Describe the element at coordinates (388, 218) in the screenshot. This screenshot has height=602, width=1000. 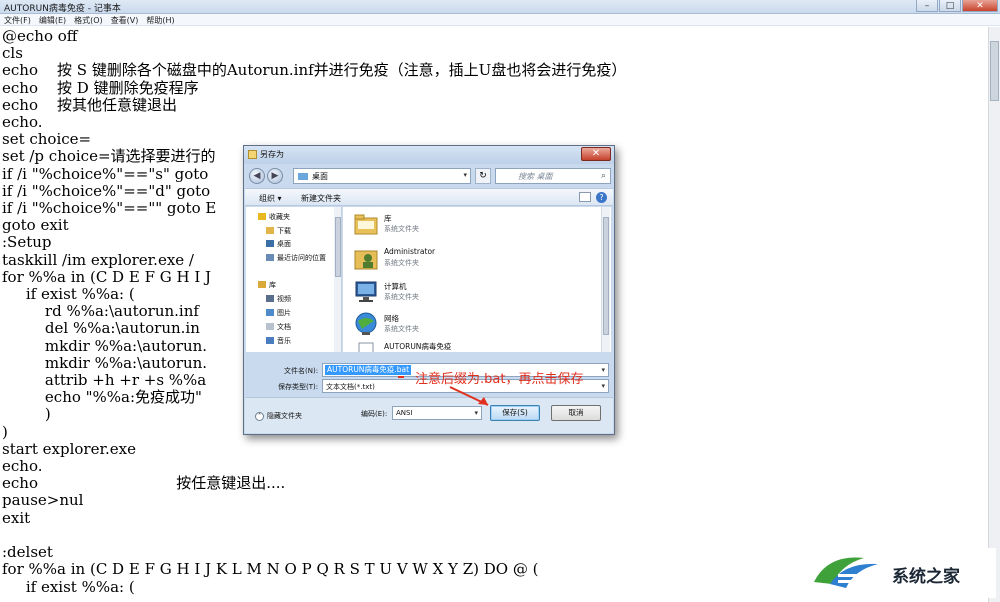
I see `file-name: 库` at that location.